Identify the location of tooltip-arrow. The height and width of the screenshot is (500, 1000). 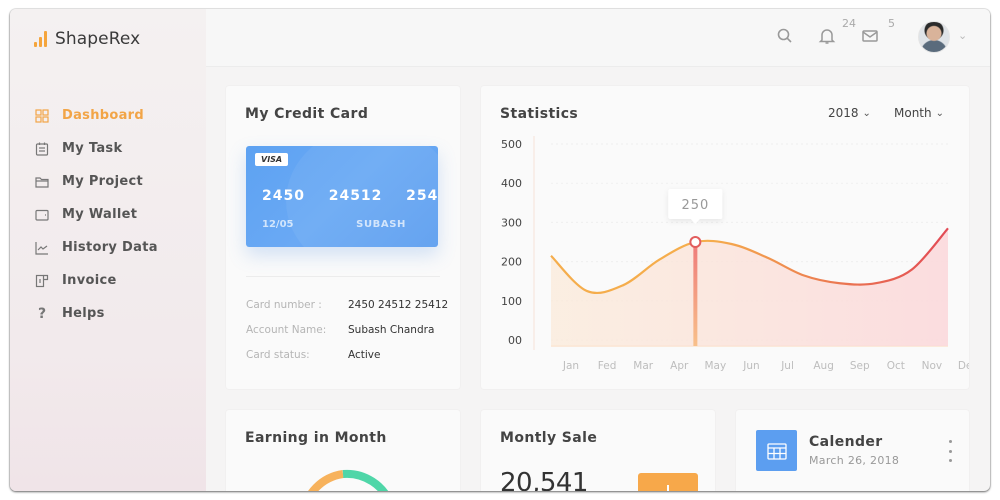
(695, 221).